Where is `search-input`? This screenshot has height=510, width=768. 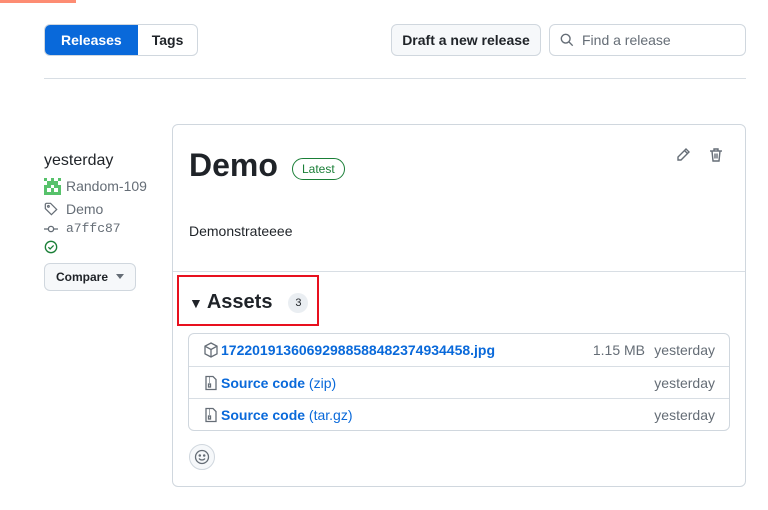
search-input is located at coordinates (662, 40).